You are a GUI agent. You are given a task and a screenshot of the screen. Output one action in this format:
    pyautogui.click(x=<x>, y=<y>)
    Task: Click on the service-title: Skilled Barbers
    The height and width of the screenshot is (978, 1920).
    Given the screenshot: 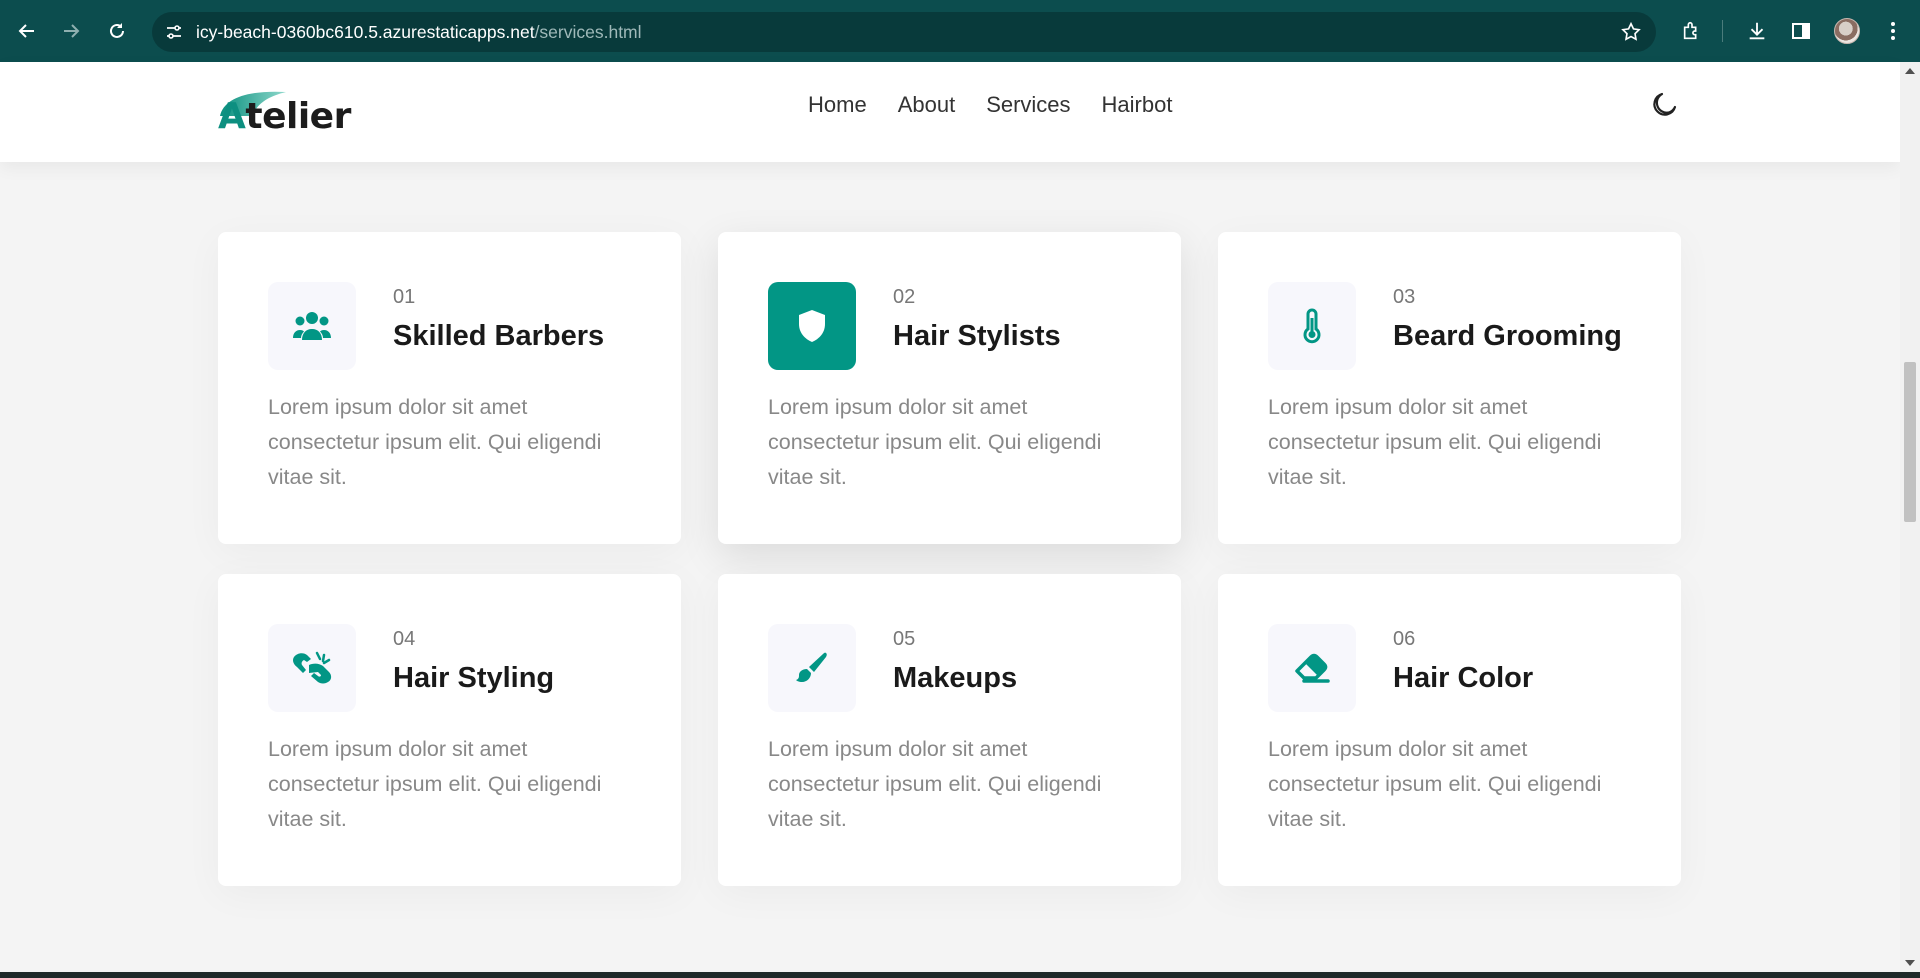 What is the action you would take?
    pyautogui.click(x=499, y=336)
    